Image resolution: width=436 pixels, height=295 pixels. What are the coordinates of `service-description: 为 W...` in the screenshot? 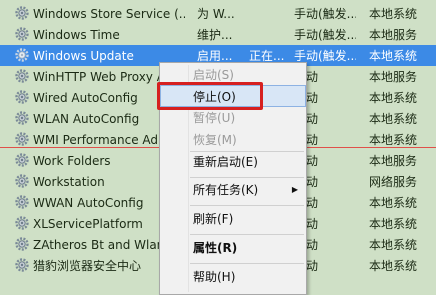 It's located at (216, 14).